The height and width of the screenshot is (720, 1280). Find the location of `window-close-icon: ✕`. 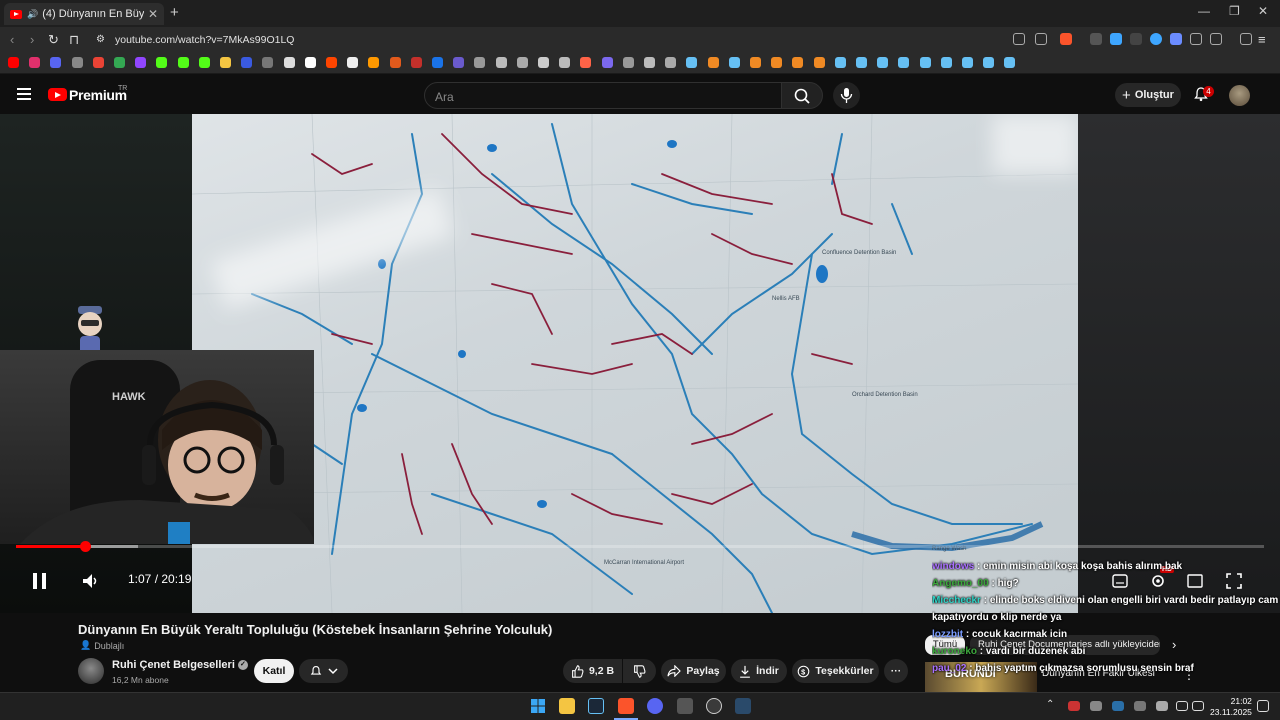

window-close-icon: ✕ is located at coordinates (1263, 11).